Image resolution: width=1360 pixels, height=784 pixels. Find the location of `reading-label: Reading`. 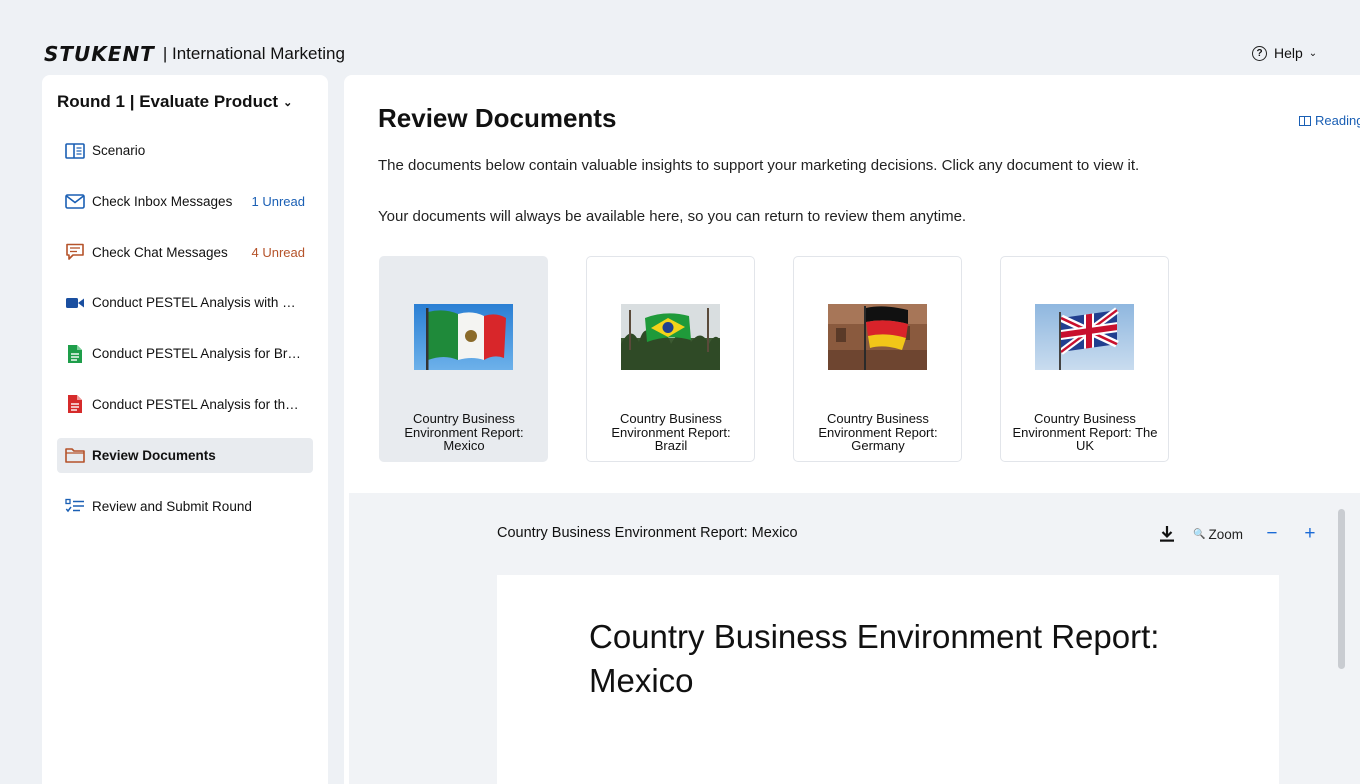

reading-label: Reading is located at coordinates (1337, 120).